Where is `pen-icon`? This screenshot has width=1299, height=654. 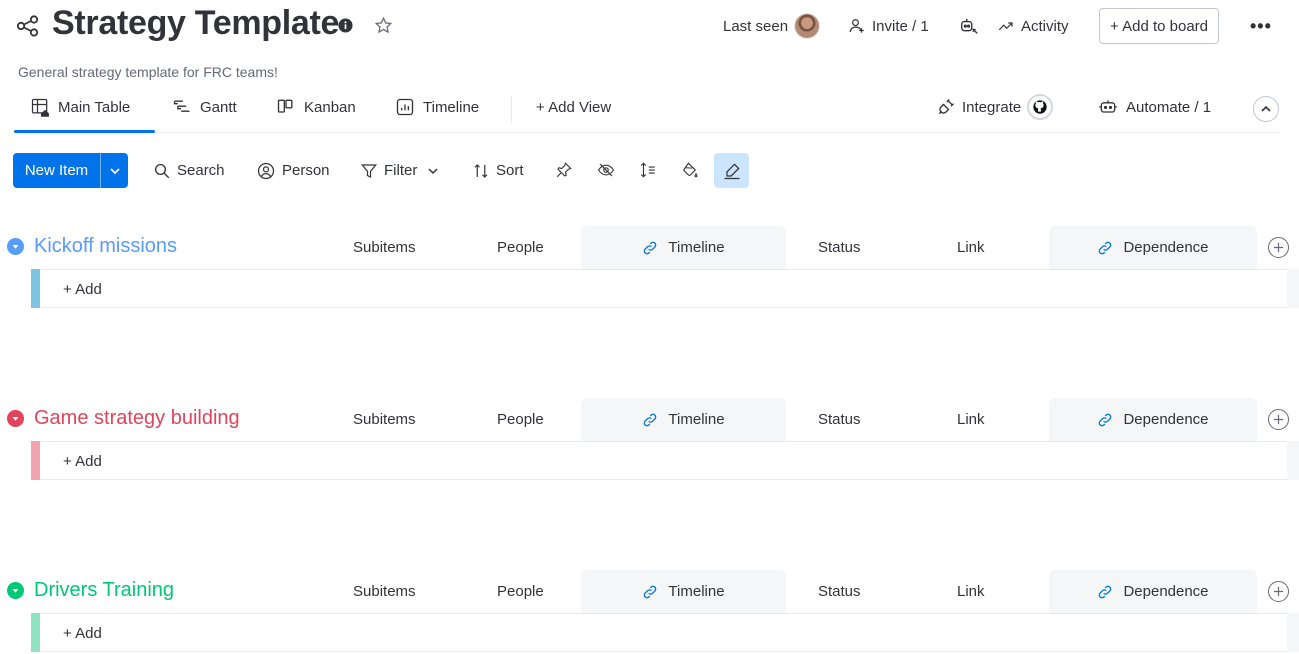 pen-icon is located at coordinates (732, 170).